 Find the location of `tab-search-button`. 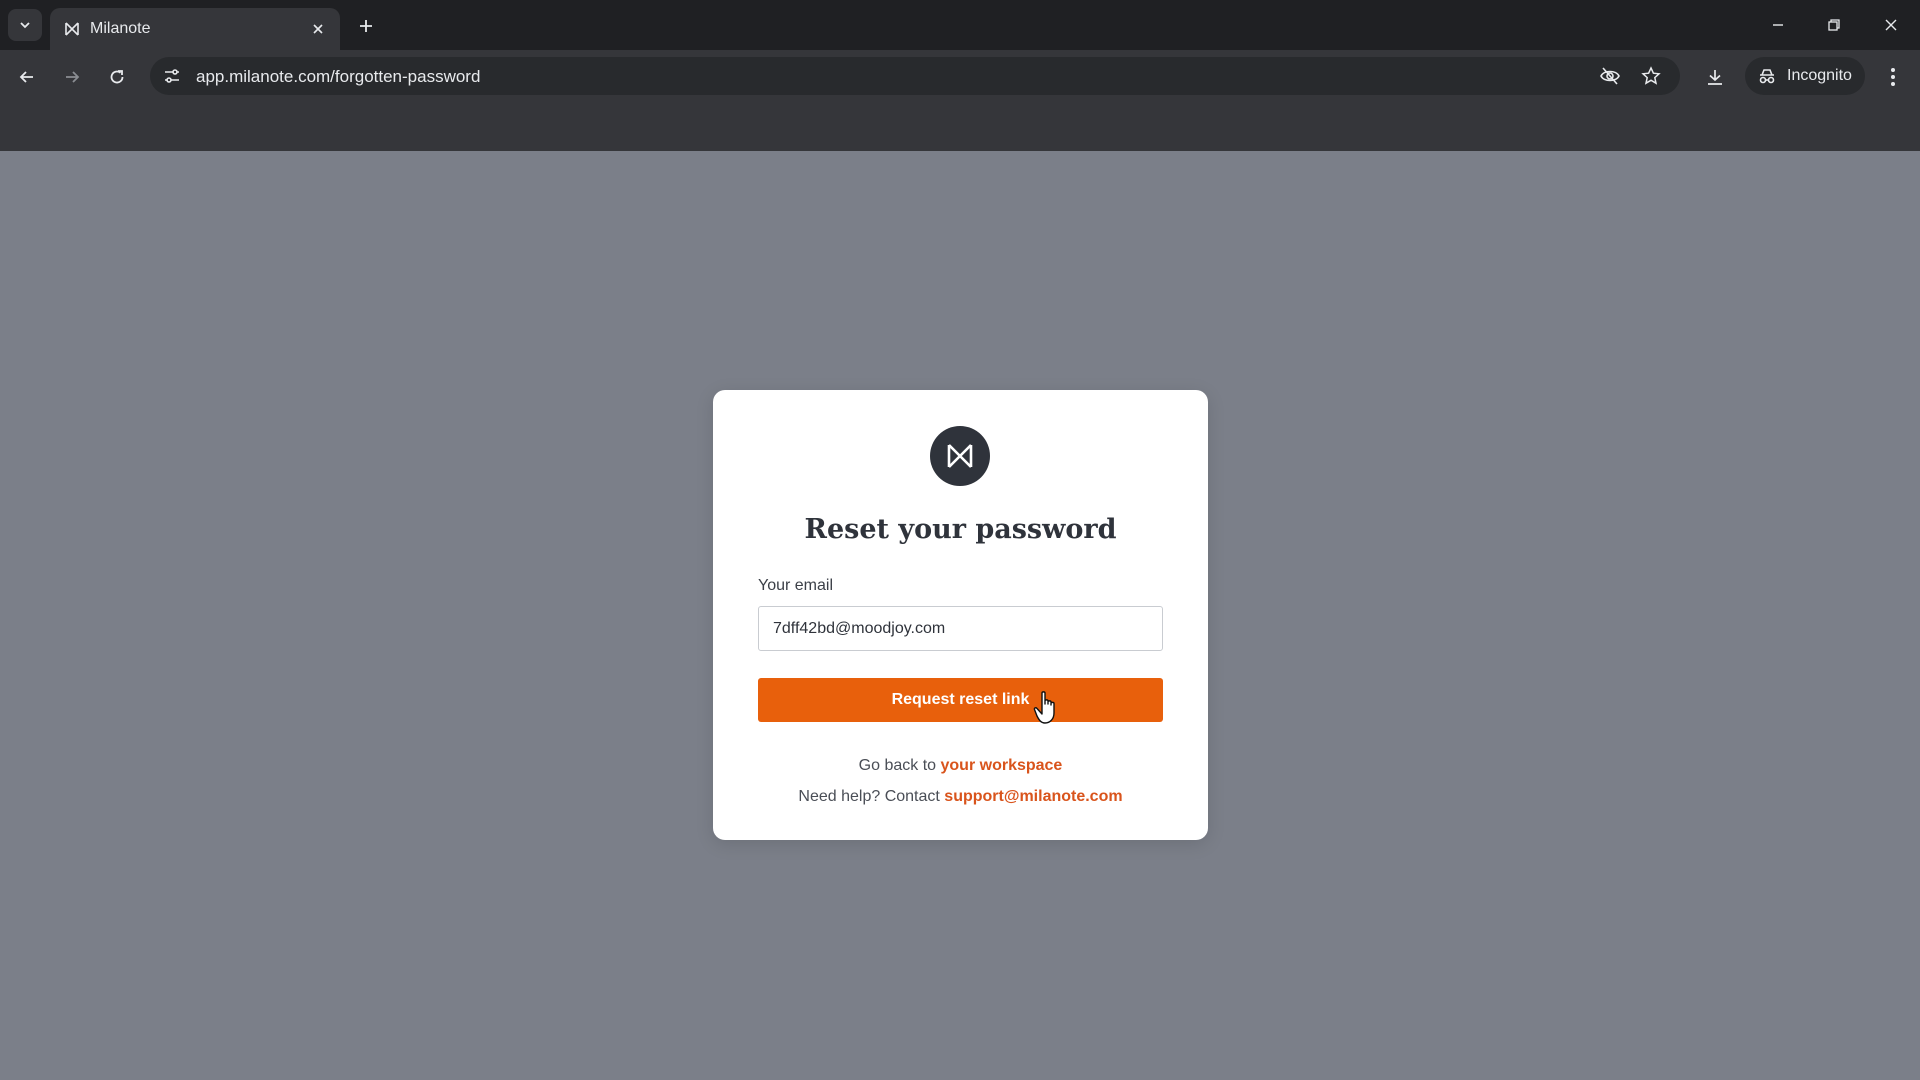

tab-search-button is located at coordinates (25, 25).